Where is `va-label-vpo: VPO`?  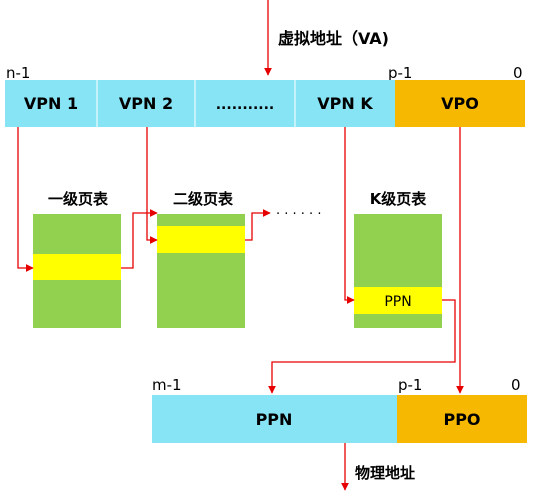
va-label-vpo: VPO is located at coordinates (460, 103).